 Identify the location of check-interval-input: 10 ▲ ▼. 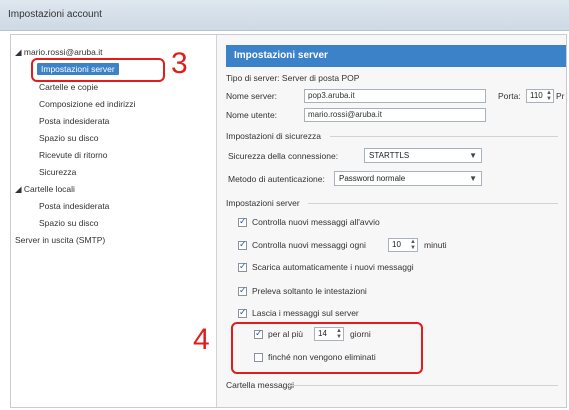
(403, 245).